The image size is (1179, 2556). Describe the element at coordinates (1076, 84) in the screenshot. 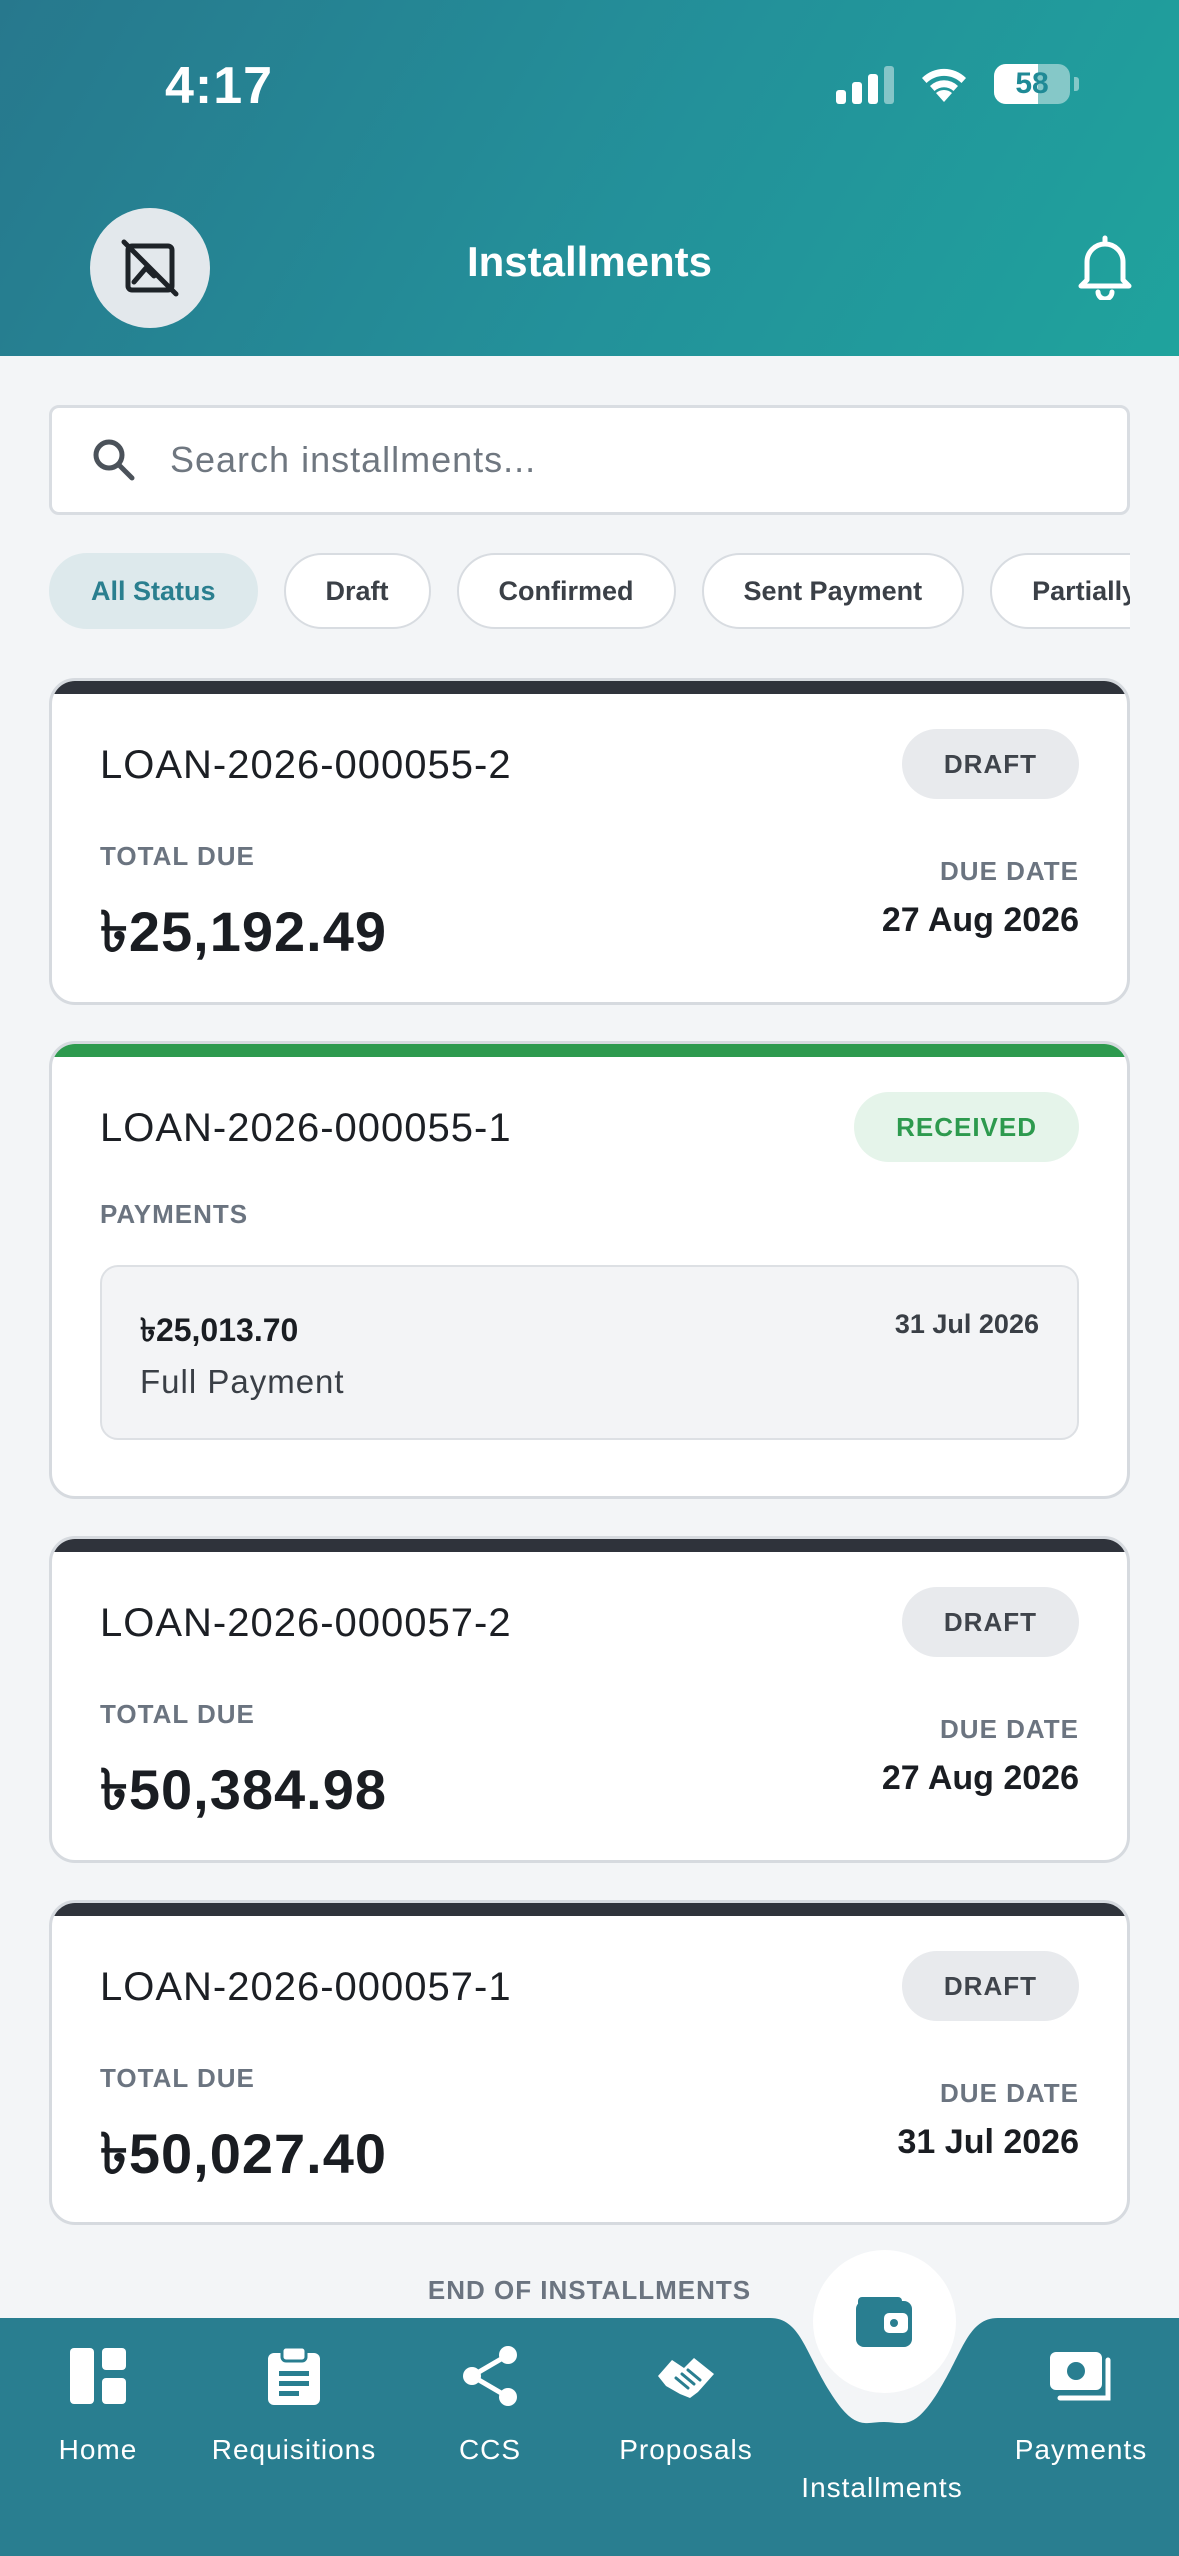

I see `battery-tip` at that location.